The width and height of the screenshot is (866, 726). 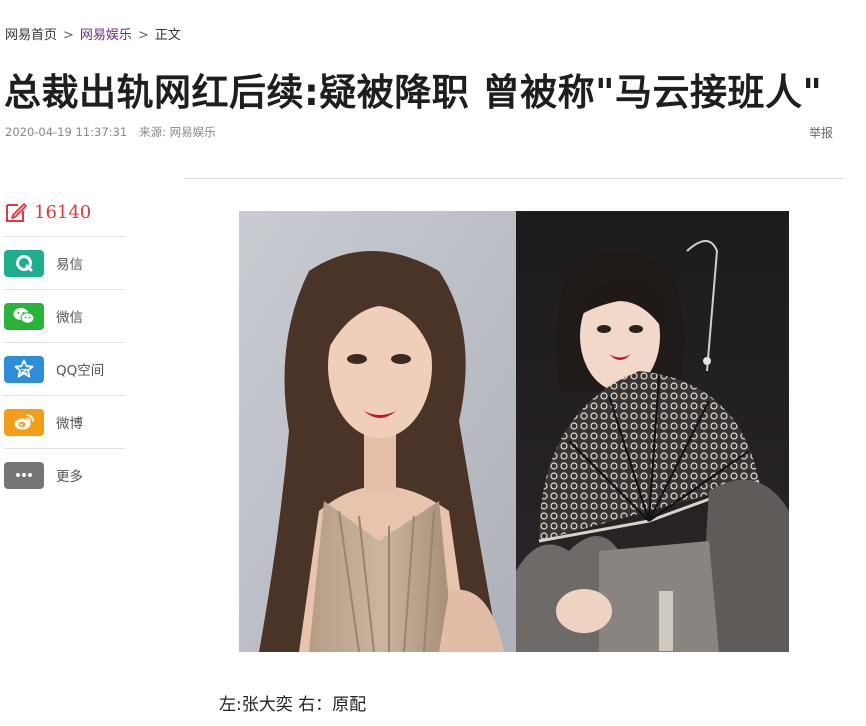 I want to click on breadcrumb-section-link: 网易娱乐, so click(x=106, y=35).